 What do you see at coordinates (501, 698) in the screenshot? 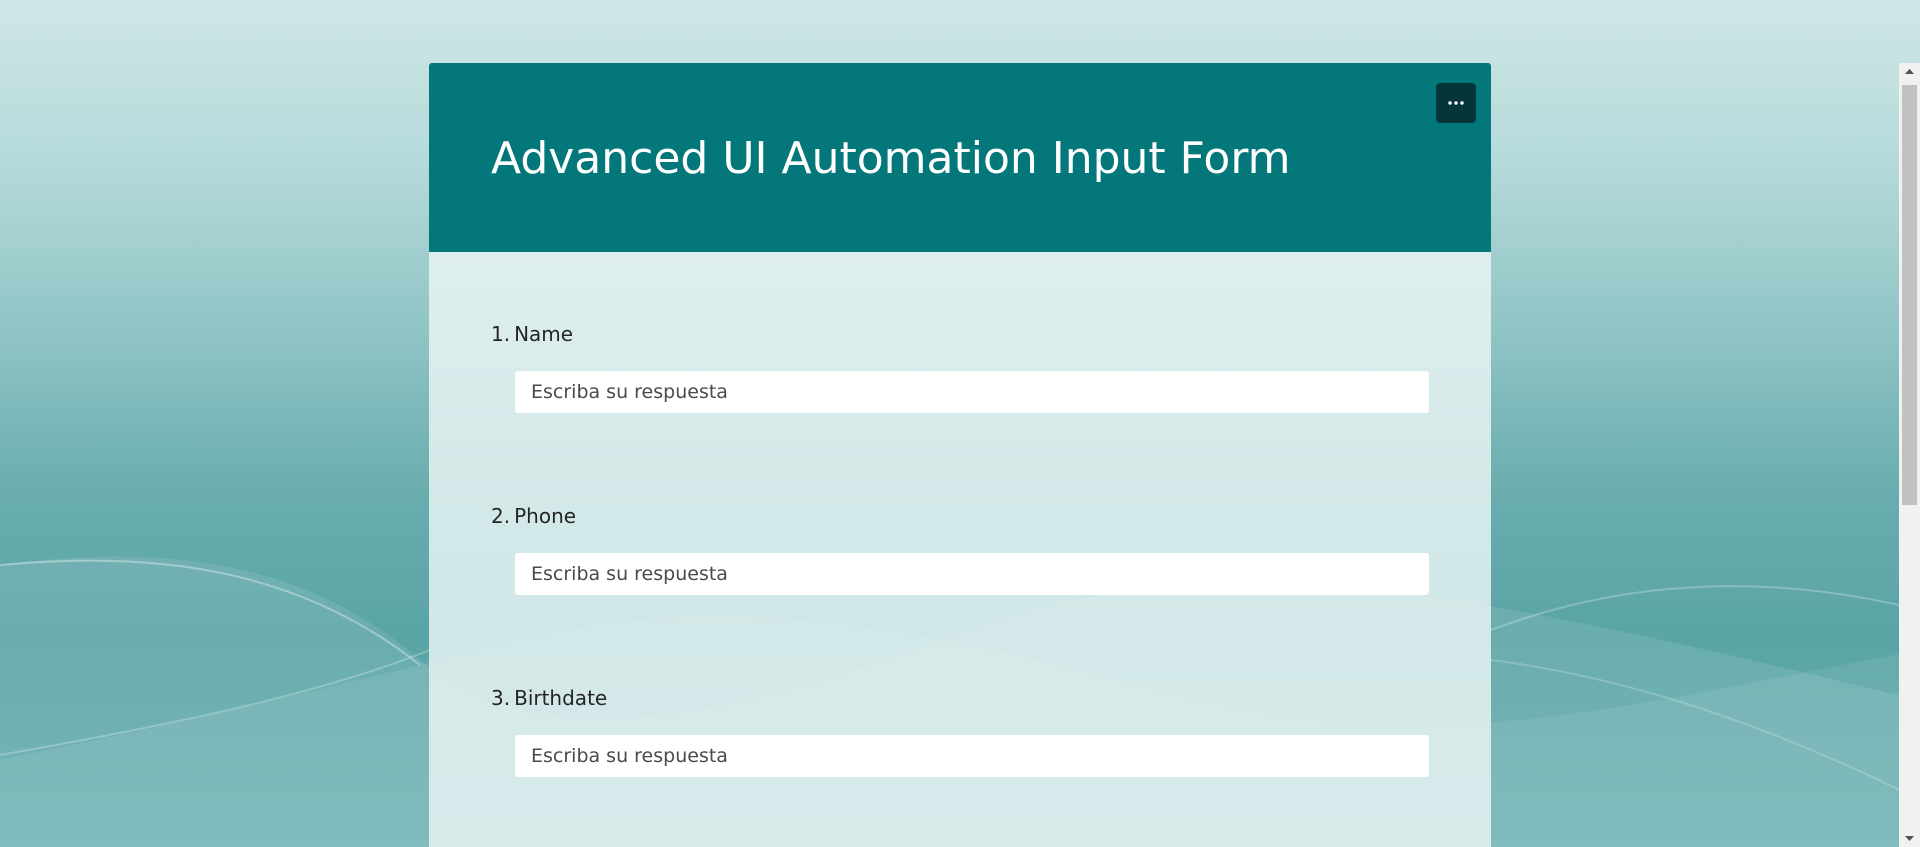
I see `question-number: 3.` at bounding box center [501, 698].